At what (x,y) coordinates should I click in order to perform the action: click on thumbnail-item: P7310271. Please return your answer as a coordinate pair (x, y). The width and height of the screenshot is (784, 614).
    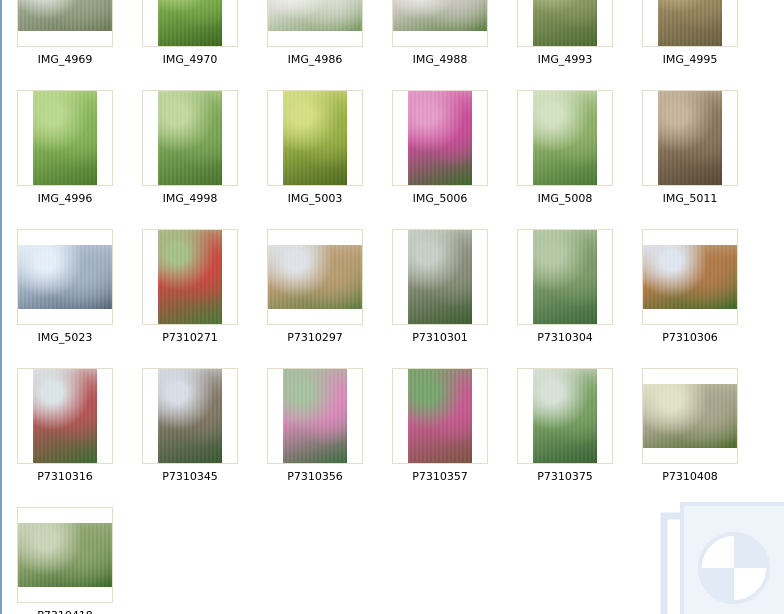
    Looking at the image, I should click on (190, 294).